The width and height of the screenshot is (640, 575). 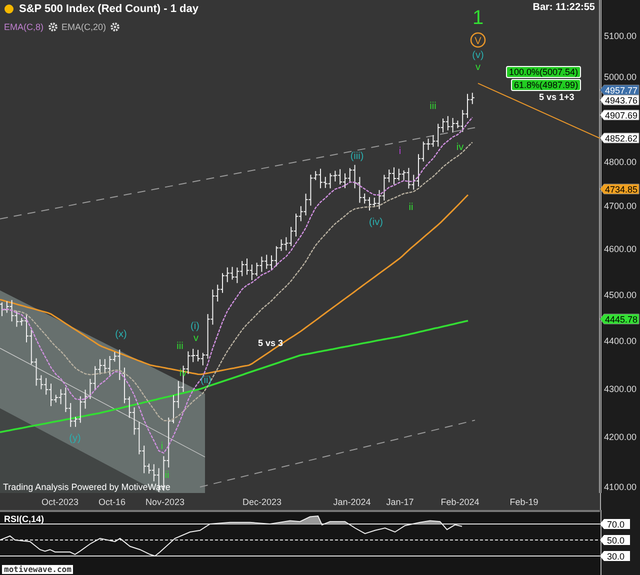 I want to click on price-tag: 4734.85, so click(x=620, y=189).